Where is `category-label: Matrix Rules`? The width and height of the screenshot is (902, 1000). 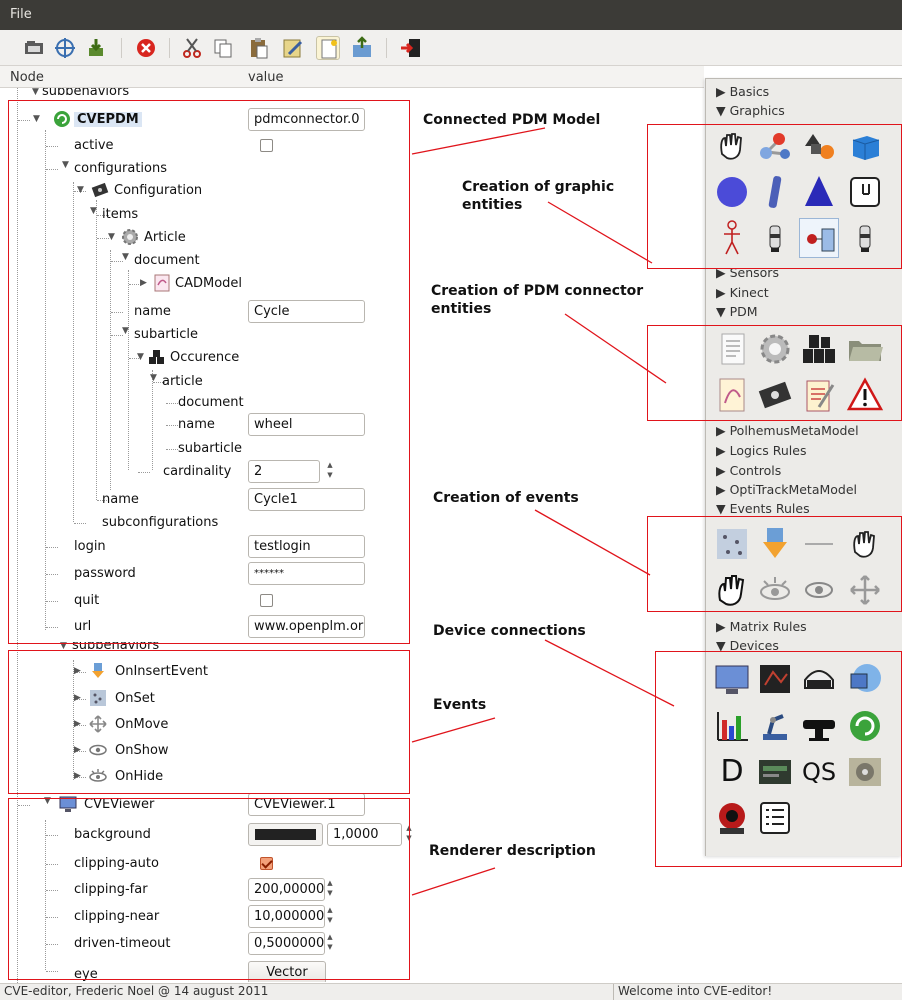
category-label: Matrix Rules is located at coordinates (768, 626).